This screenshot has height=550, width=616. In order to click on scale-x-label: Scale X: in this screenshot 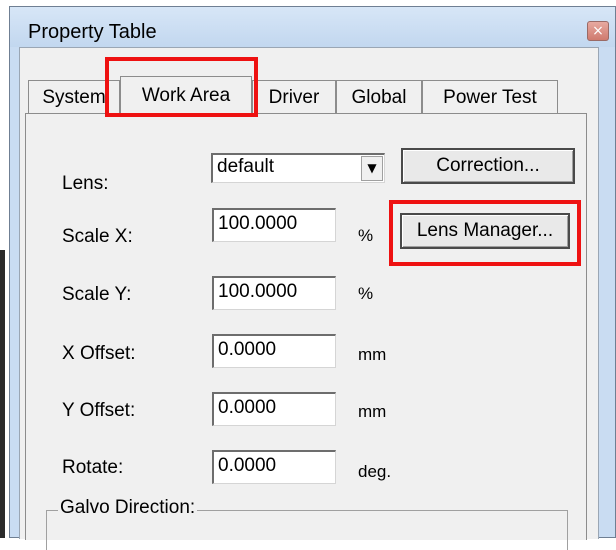, I will do `click(97, 236)`.